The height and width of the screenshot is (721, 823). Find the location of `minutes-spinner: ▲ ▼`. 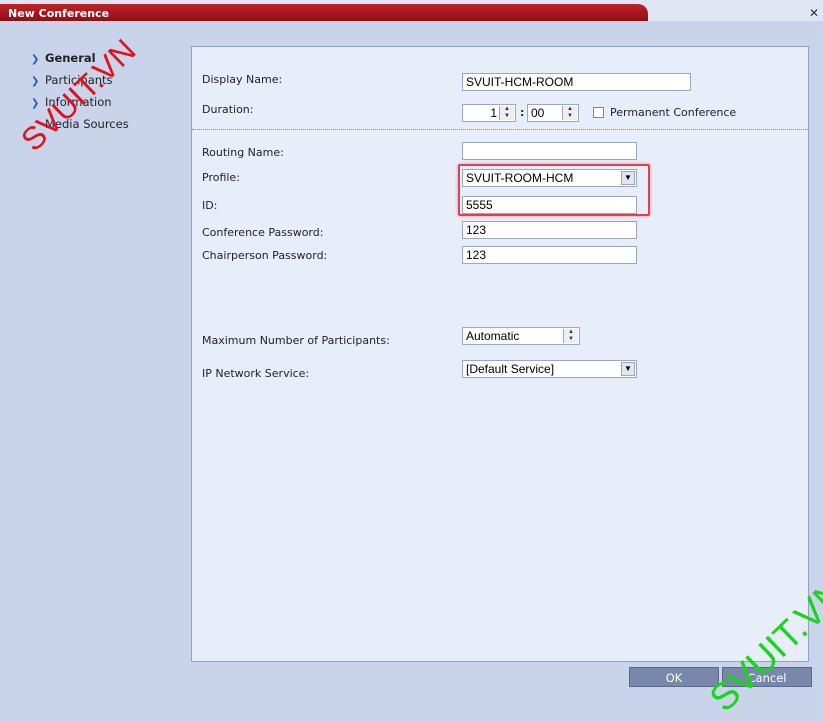

minutes-spinner: ▲ ▼ is located at coordinates (569, 113).